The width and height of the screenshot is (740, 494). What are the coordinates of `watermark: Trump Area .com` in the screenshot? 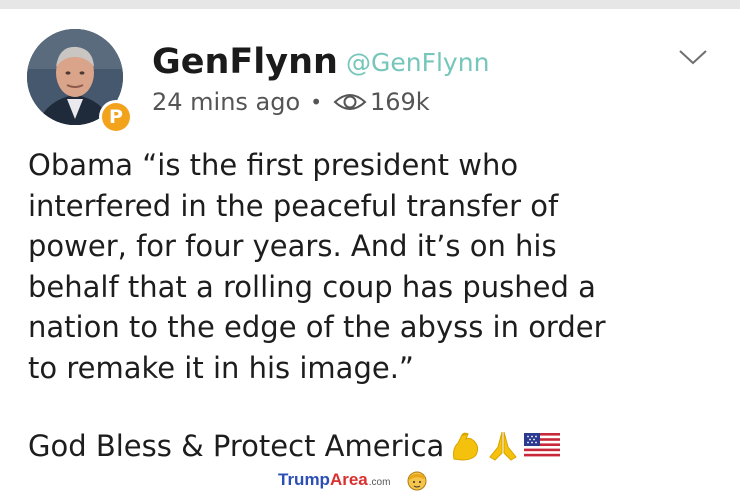 It's located at (353, 480).